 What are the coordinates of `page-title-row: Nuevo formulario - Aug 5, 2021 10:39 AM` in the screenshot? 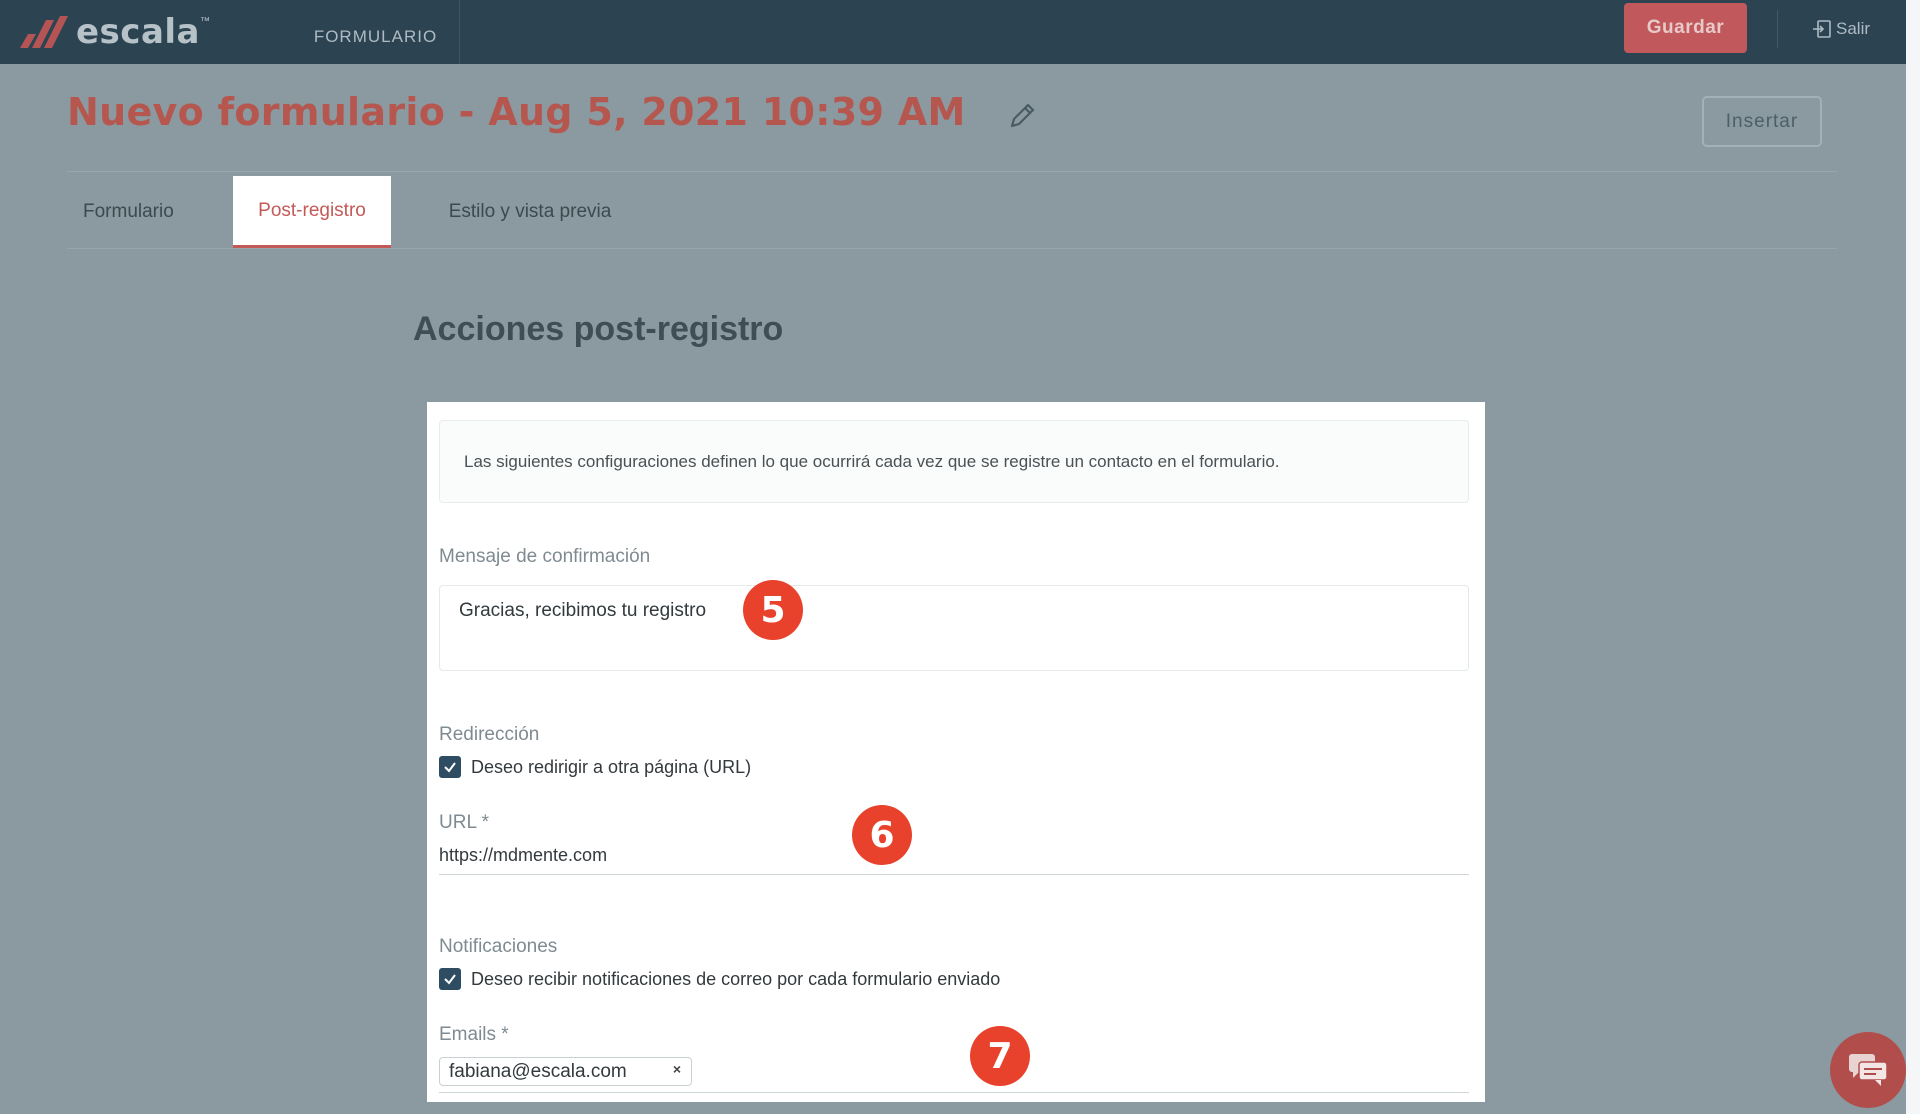 It's located at (552, 112).